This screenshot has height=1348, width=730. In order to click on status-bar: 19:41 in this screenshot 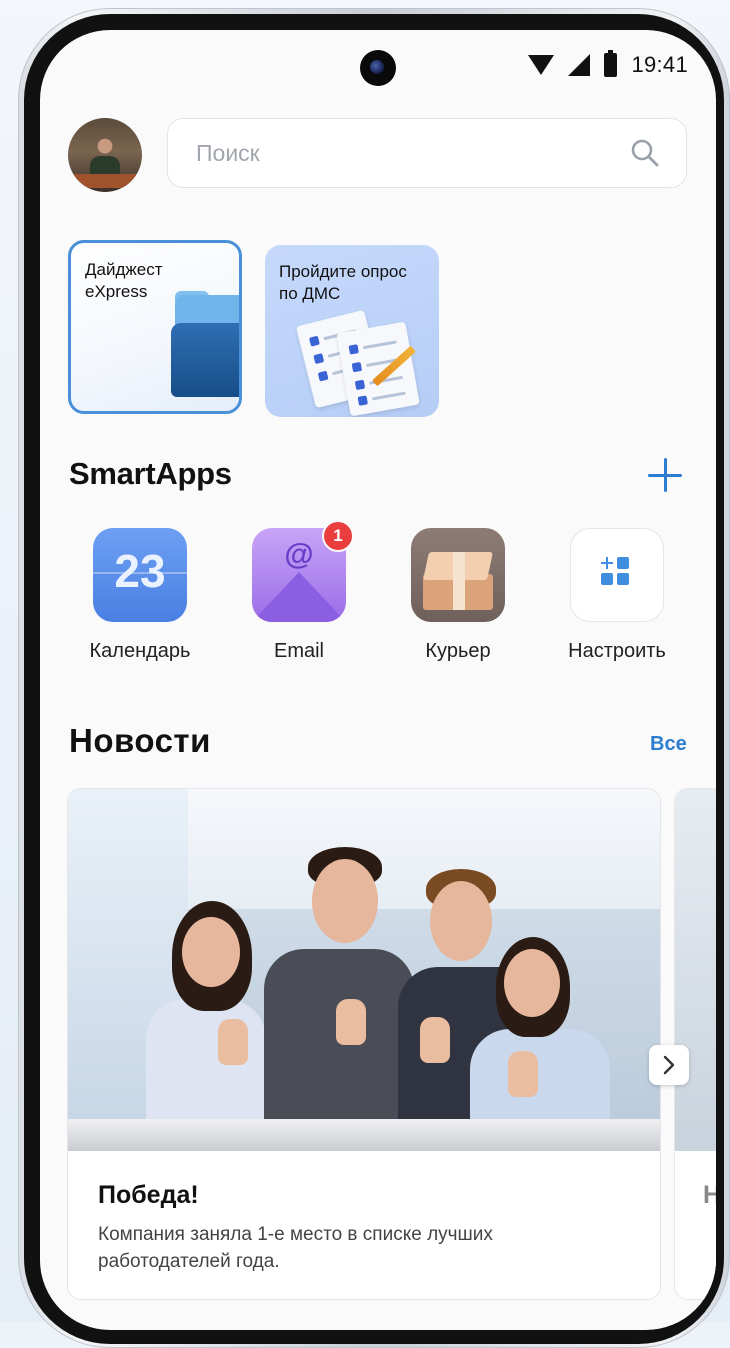, I will do `click(608, 65)`.